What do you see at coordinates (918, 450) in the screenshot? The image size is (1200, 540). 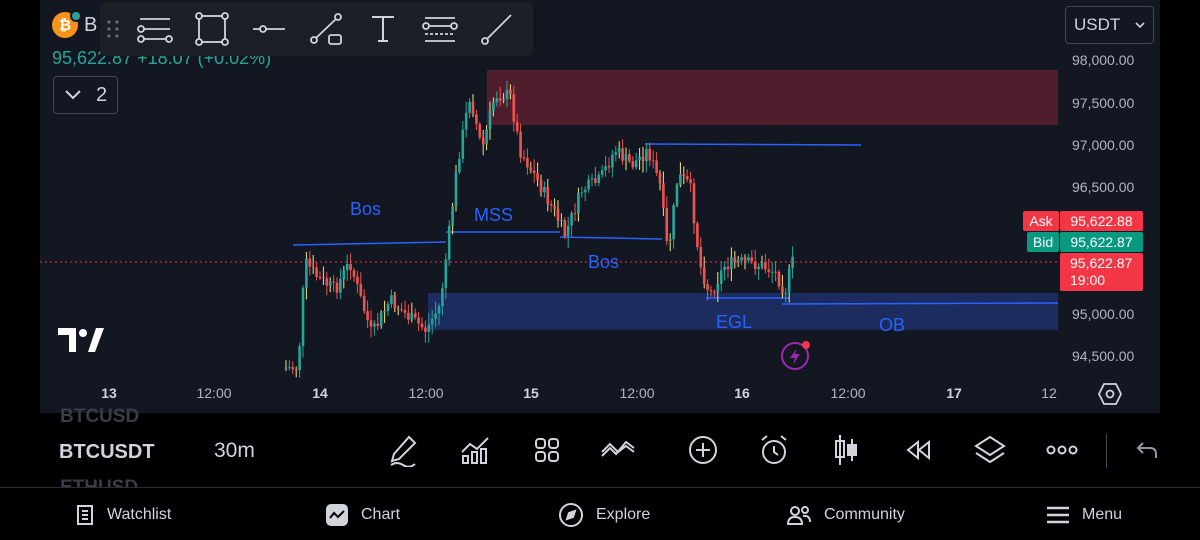 I see `replay-rewind-icon` at bounding box center [918, 450].